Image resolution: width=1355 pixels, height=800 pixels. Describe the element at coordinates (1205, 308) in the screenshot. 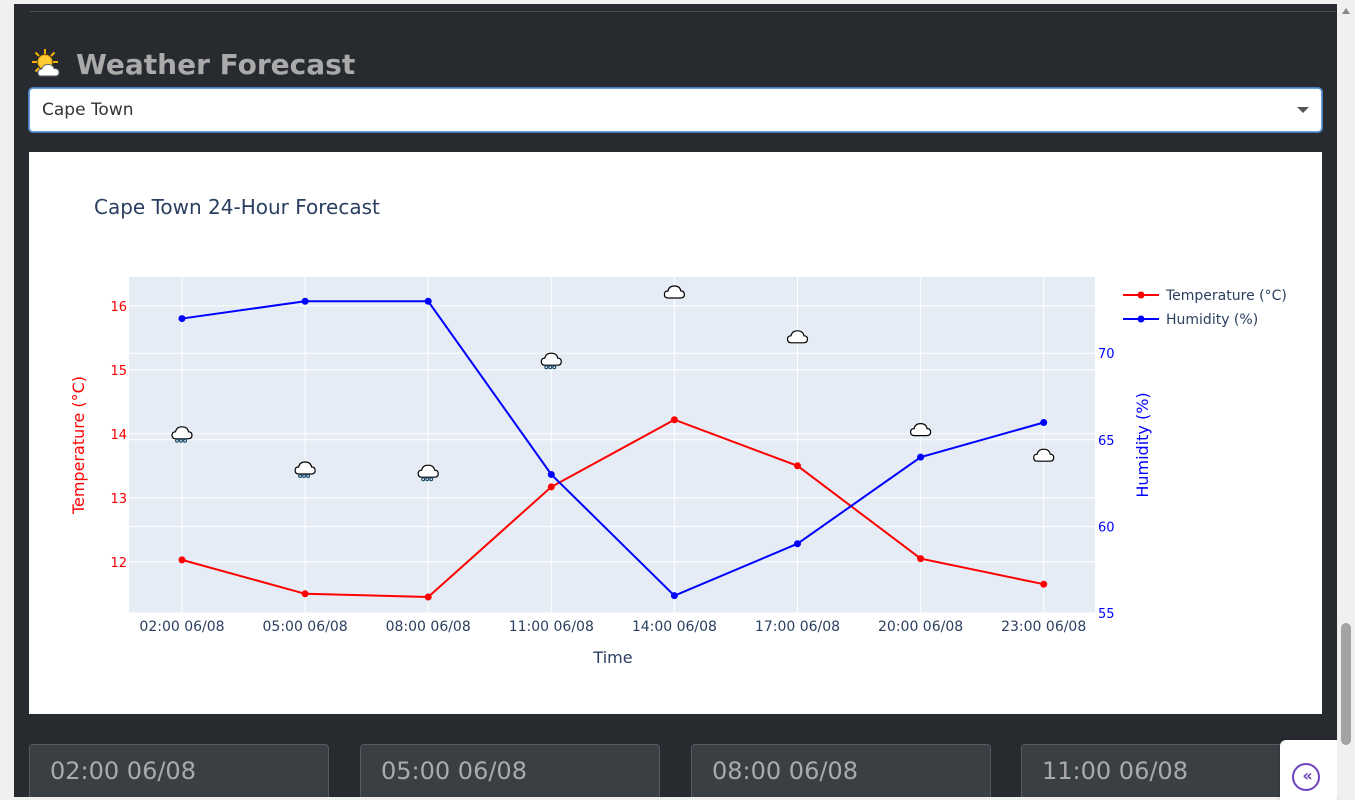

I see `chart-legend: Temperature (°C) Humidity (%)` at that location.